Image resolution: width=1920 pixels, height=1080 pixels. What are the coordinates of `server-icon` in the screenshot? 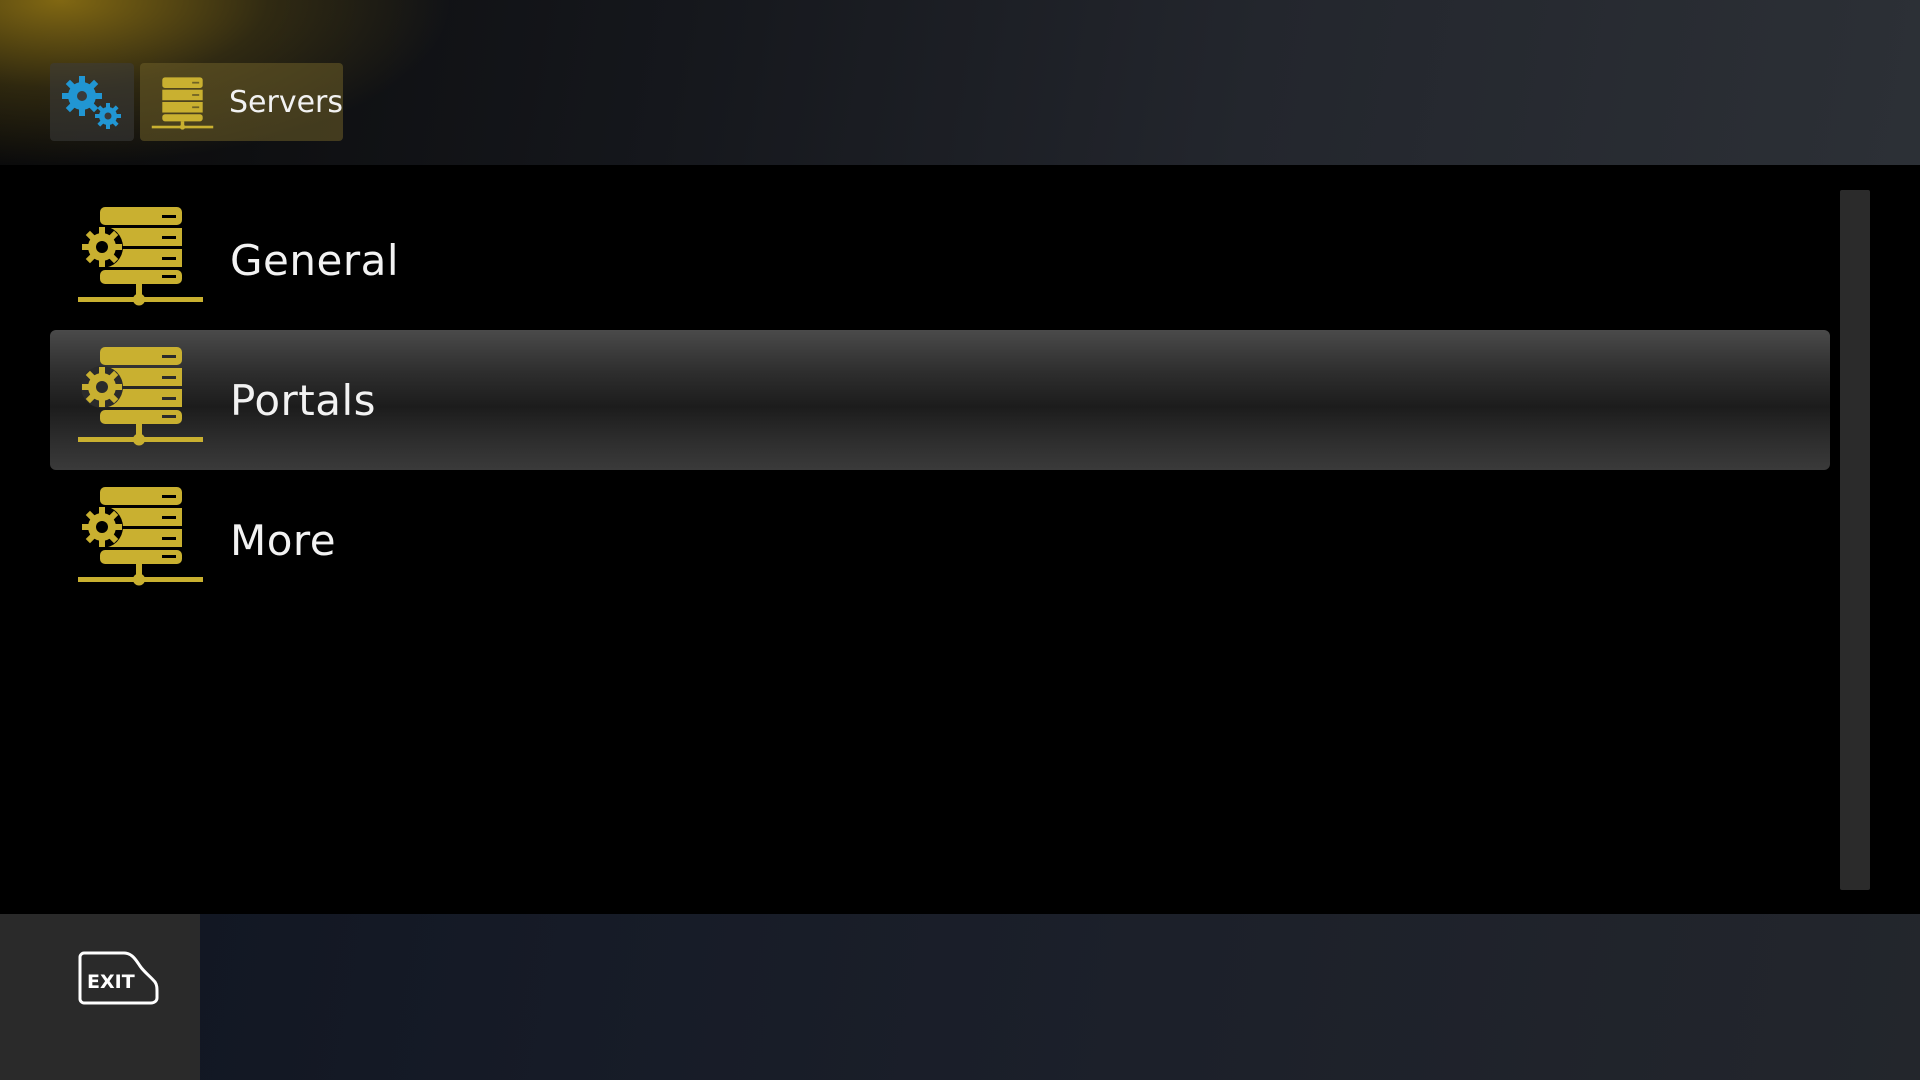 It's located at (182, 103).